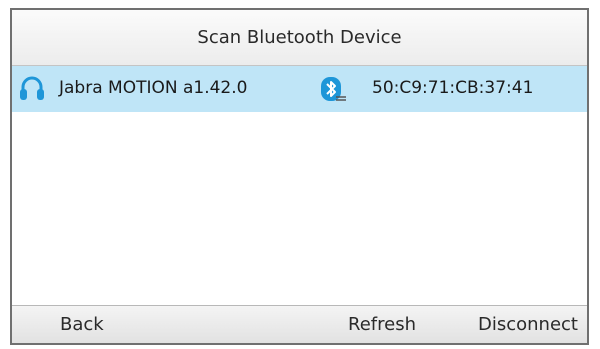 Image resolution: width=600 pixels, height=349 pixels. What do you see at coordinates (382, 324) in the screenshot?
I see `refresh-softkey: Refresh` at bounding box center [382, 324].